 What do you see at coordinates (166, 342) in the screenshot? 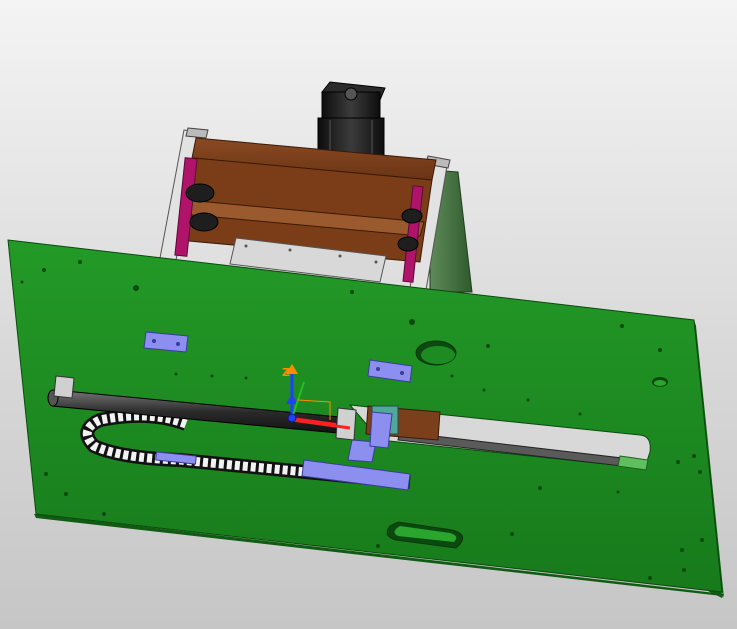
I see `mounting-bracket-left` at bounding box center [166, 342].